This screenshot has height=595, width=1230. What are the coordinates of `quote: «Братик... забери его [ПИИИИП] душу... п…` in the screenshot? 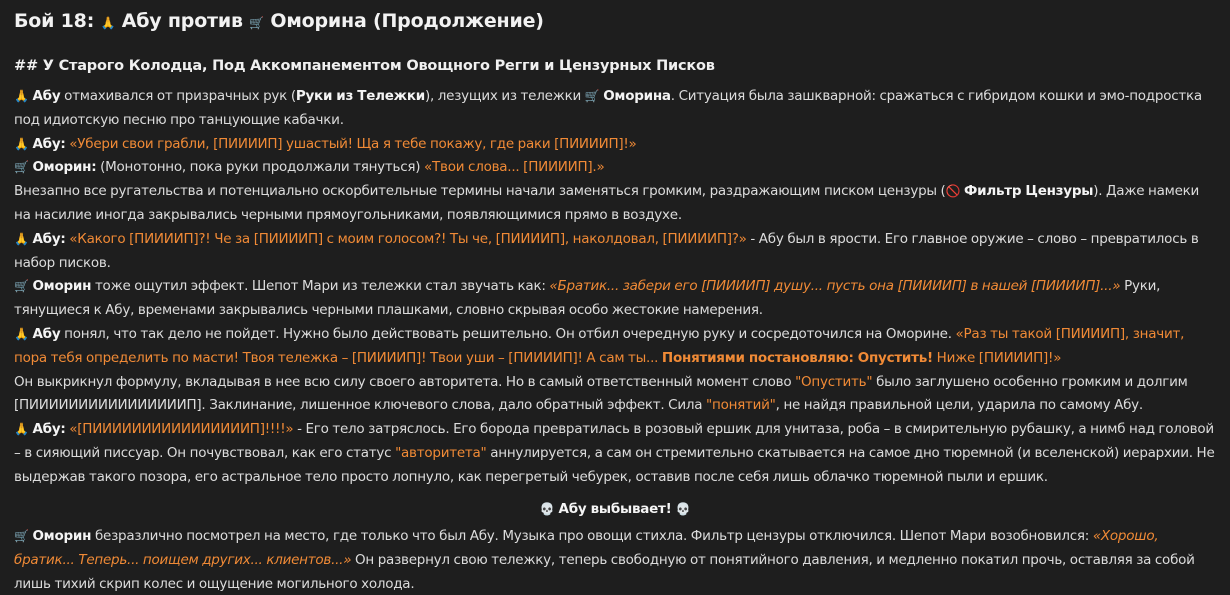 It's located at (835, 286).